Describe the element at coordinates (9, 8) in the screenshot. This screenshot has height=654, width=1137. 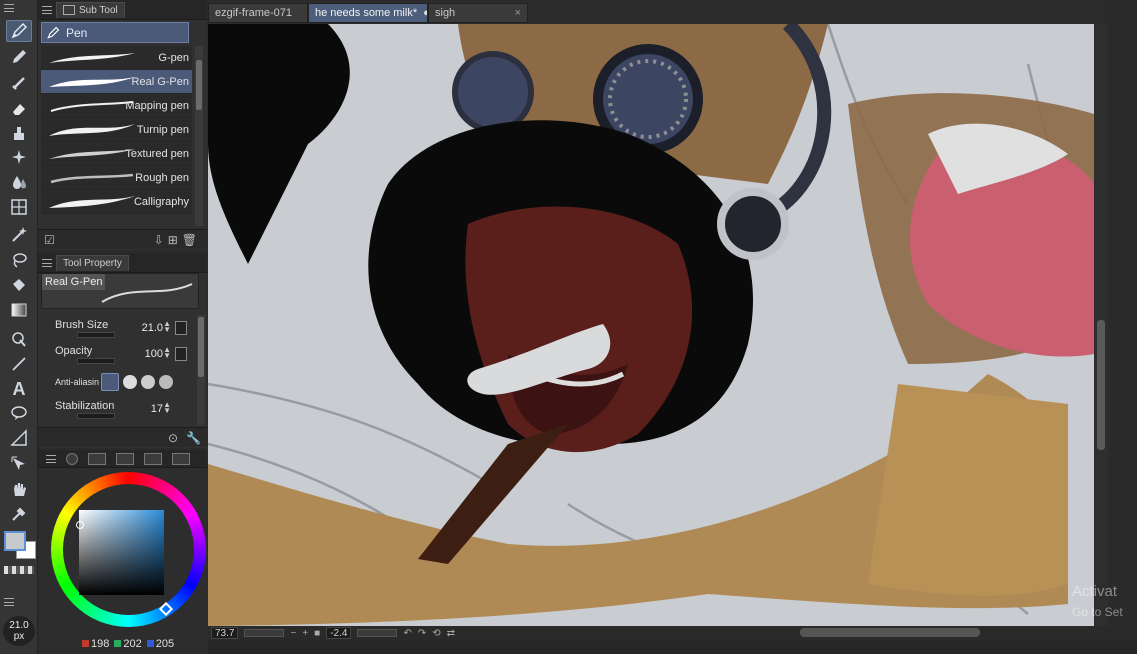
I see `tool-strip-menu-icon` at that location.